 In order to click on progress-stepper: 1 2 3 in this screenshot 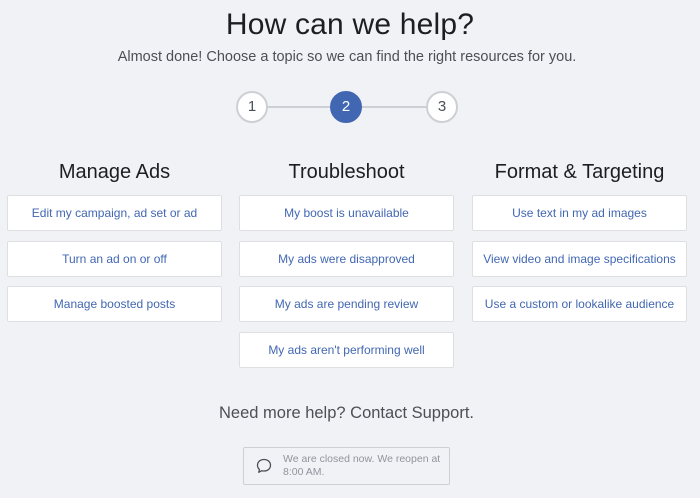, I will do `click(347, 107)`.